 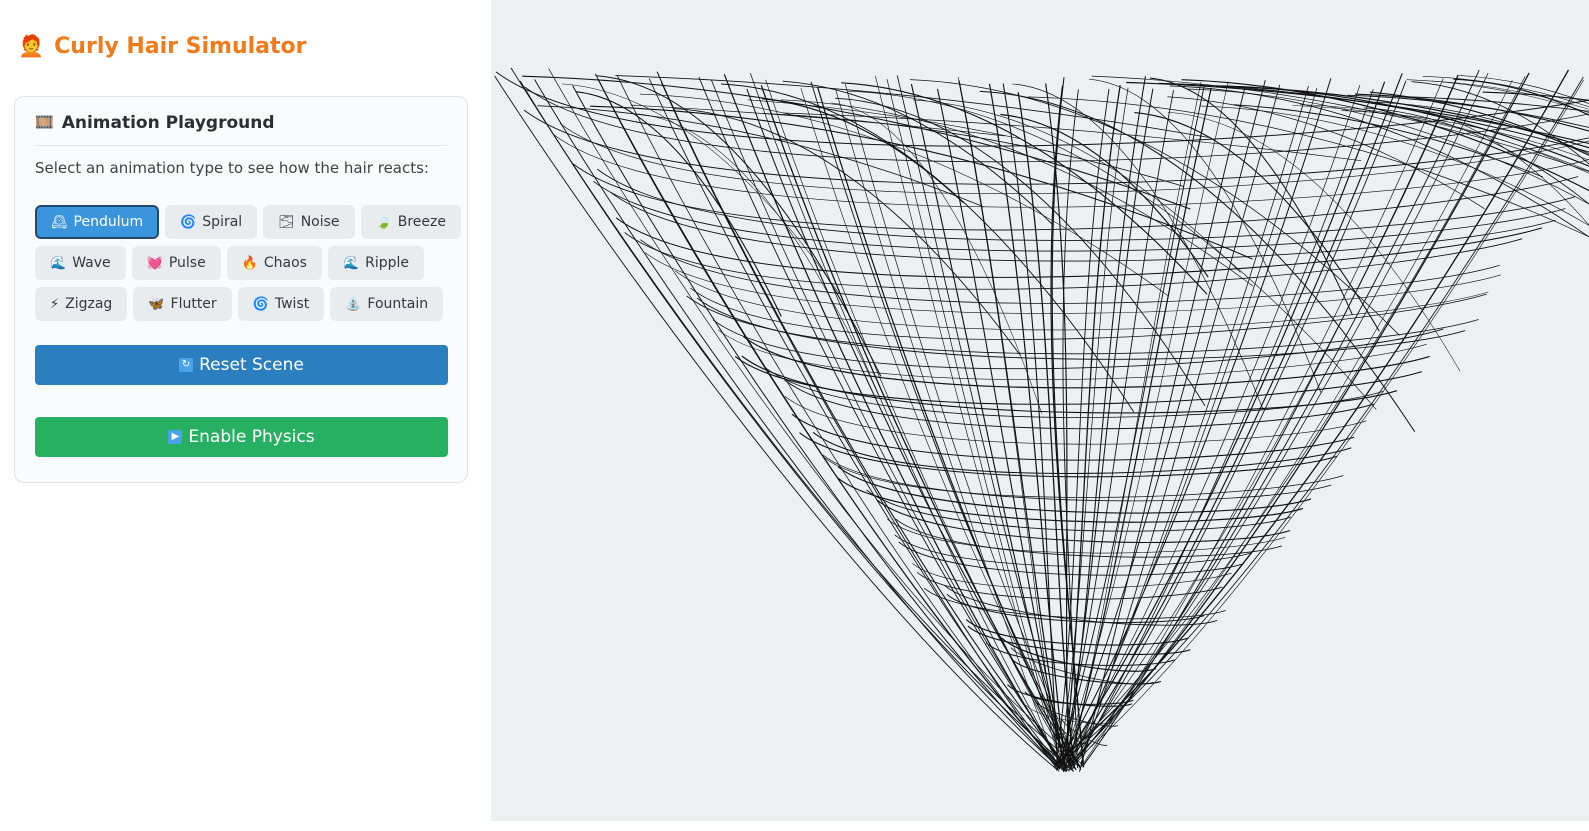 I want to click on animation-button-noise: 🌫 Noise, so click(x=309, y=222).